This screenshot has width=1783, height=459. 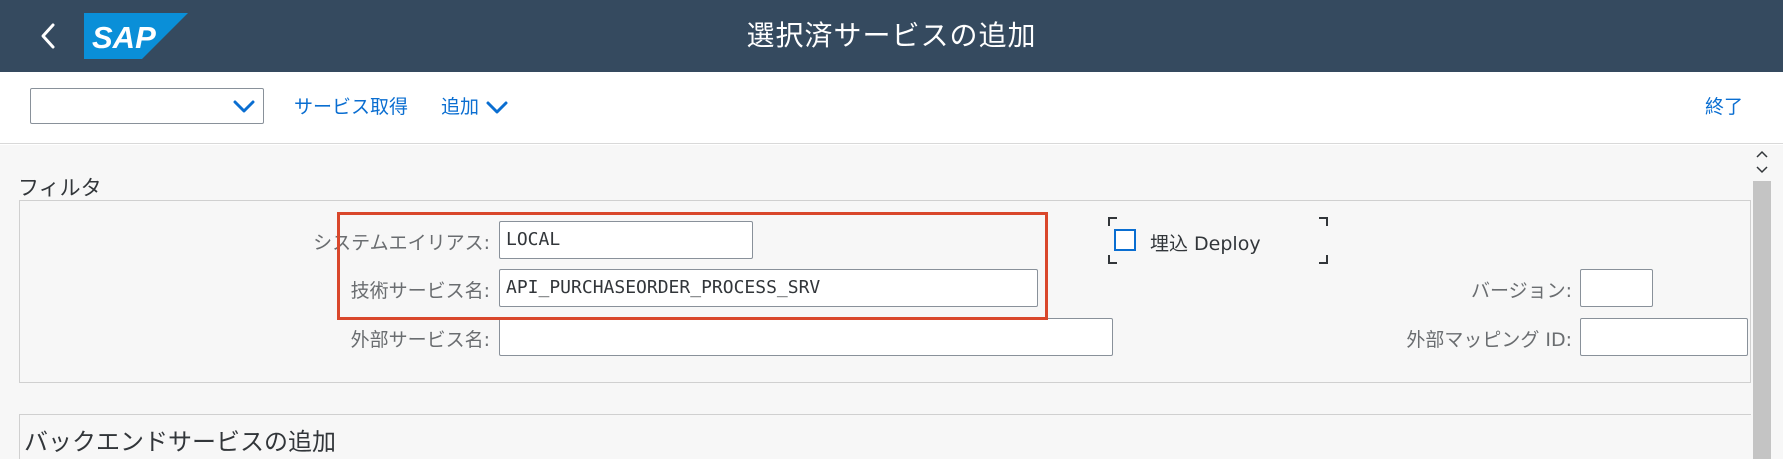 What do you see at coordinates (1664, 337) in the screenshot?
I see `external-mapping-id-input` at bounding box center [1664, 337].